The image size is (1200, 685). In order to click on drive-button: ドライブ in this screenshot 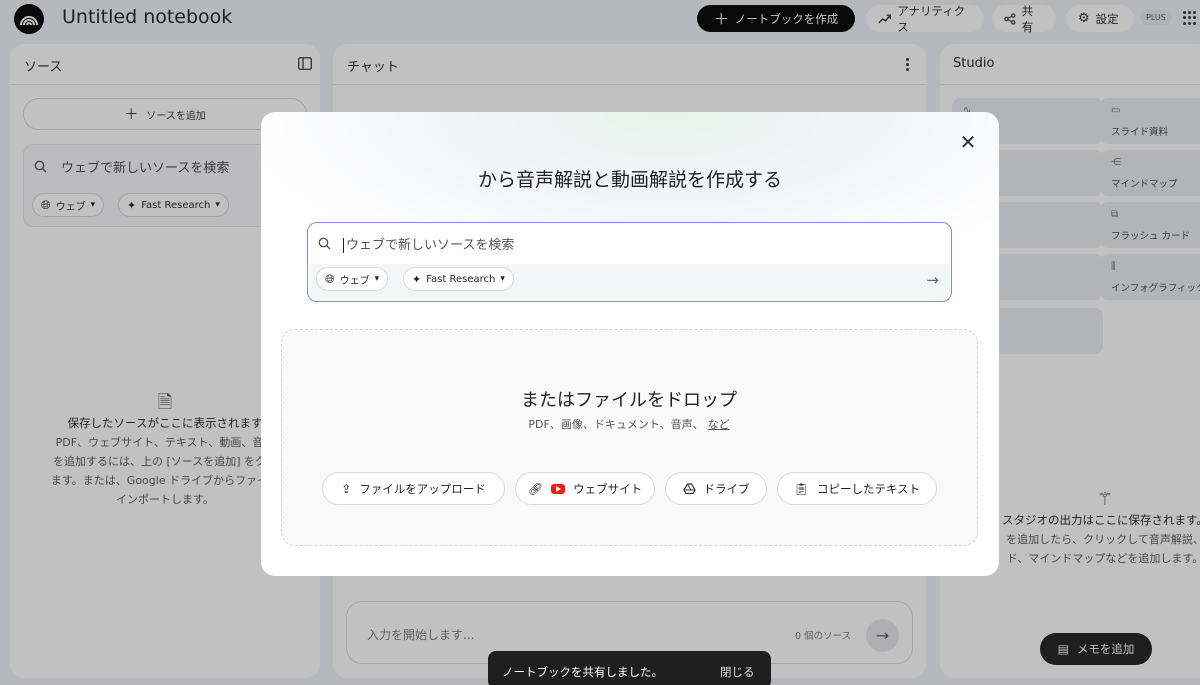, I will do `click(716, 488)`.